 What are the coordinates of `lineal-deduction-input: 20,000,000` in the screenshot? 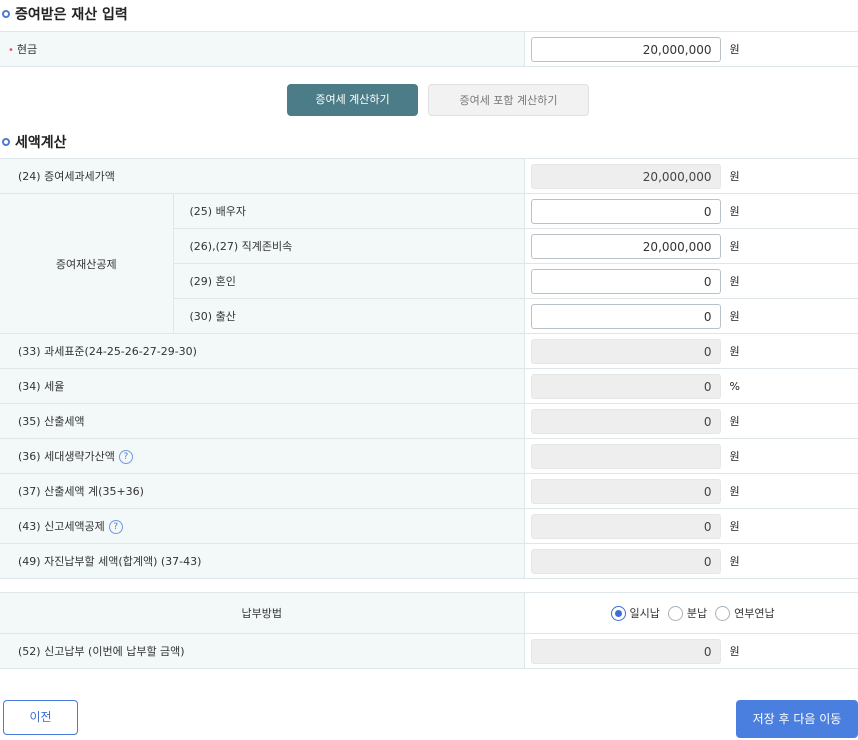 It's located at (625, 246).